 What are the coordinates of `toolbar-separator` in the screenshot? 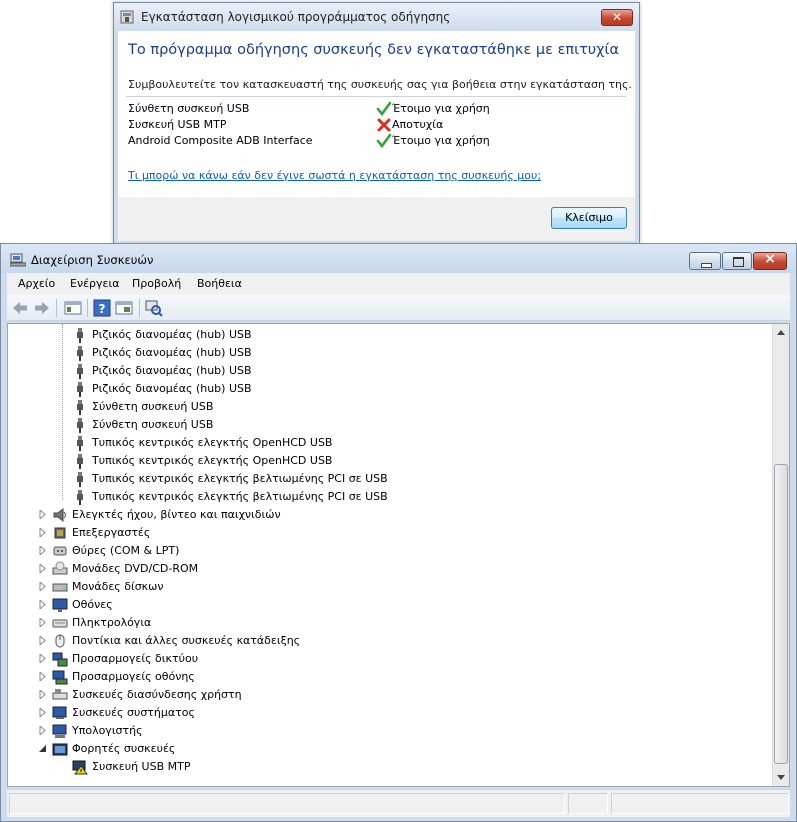 It's located at (56, 308).